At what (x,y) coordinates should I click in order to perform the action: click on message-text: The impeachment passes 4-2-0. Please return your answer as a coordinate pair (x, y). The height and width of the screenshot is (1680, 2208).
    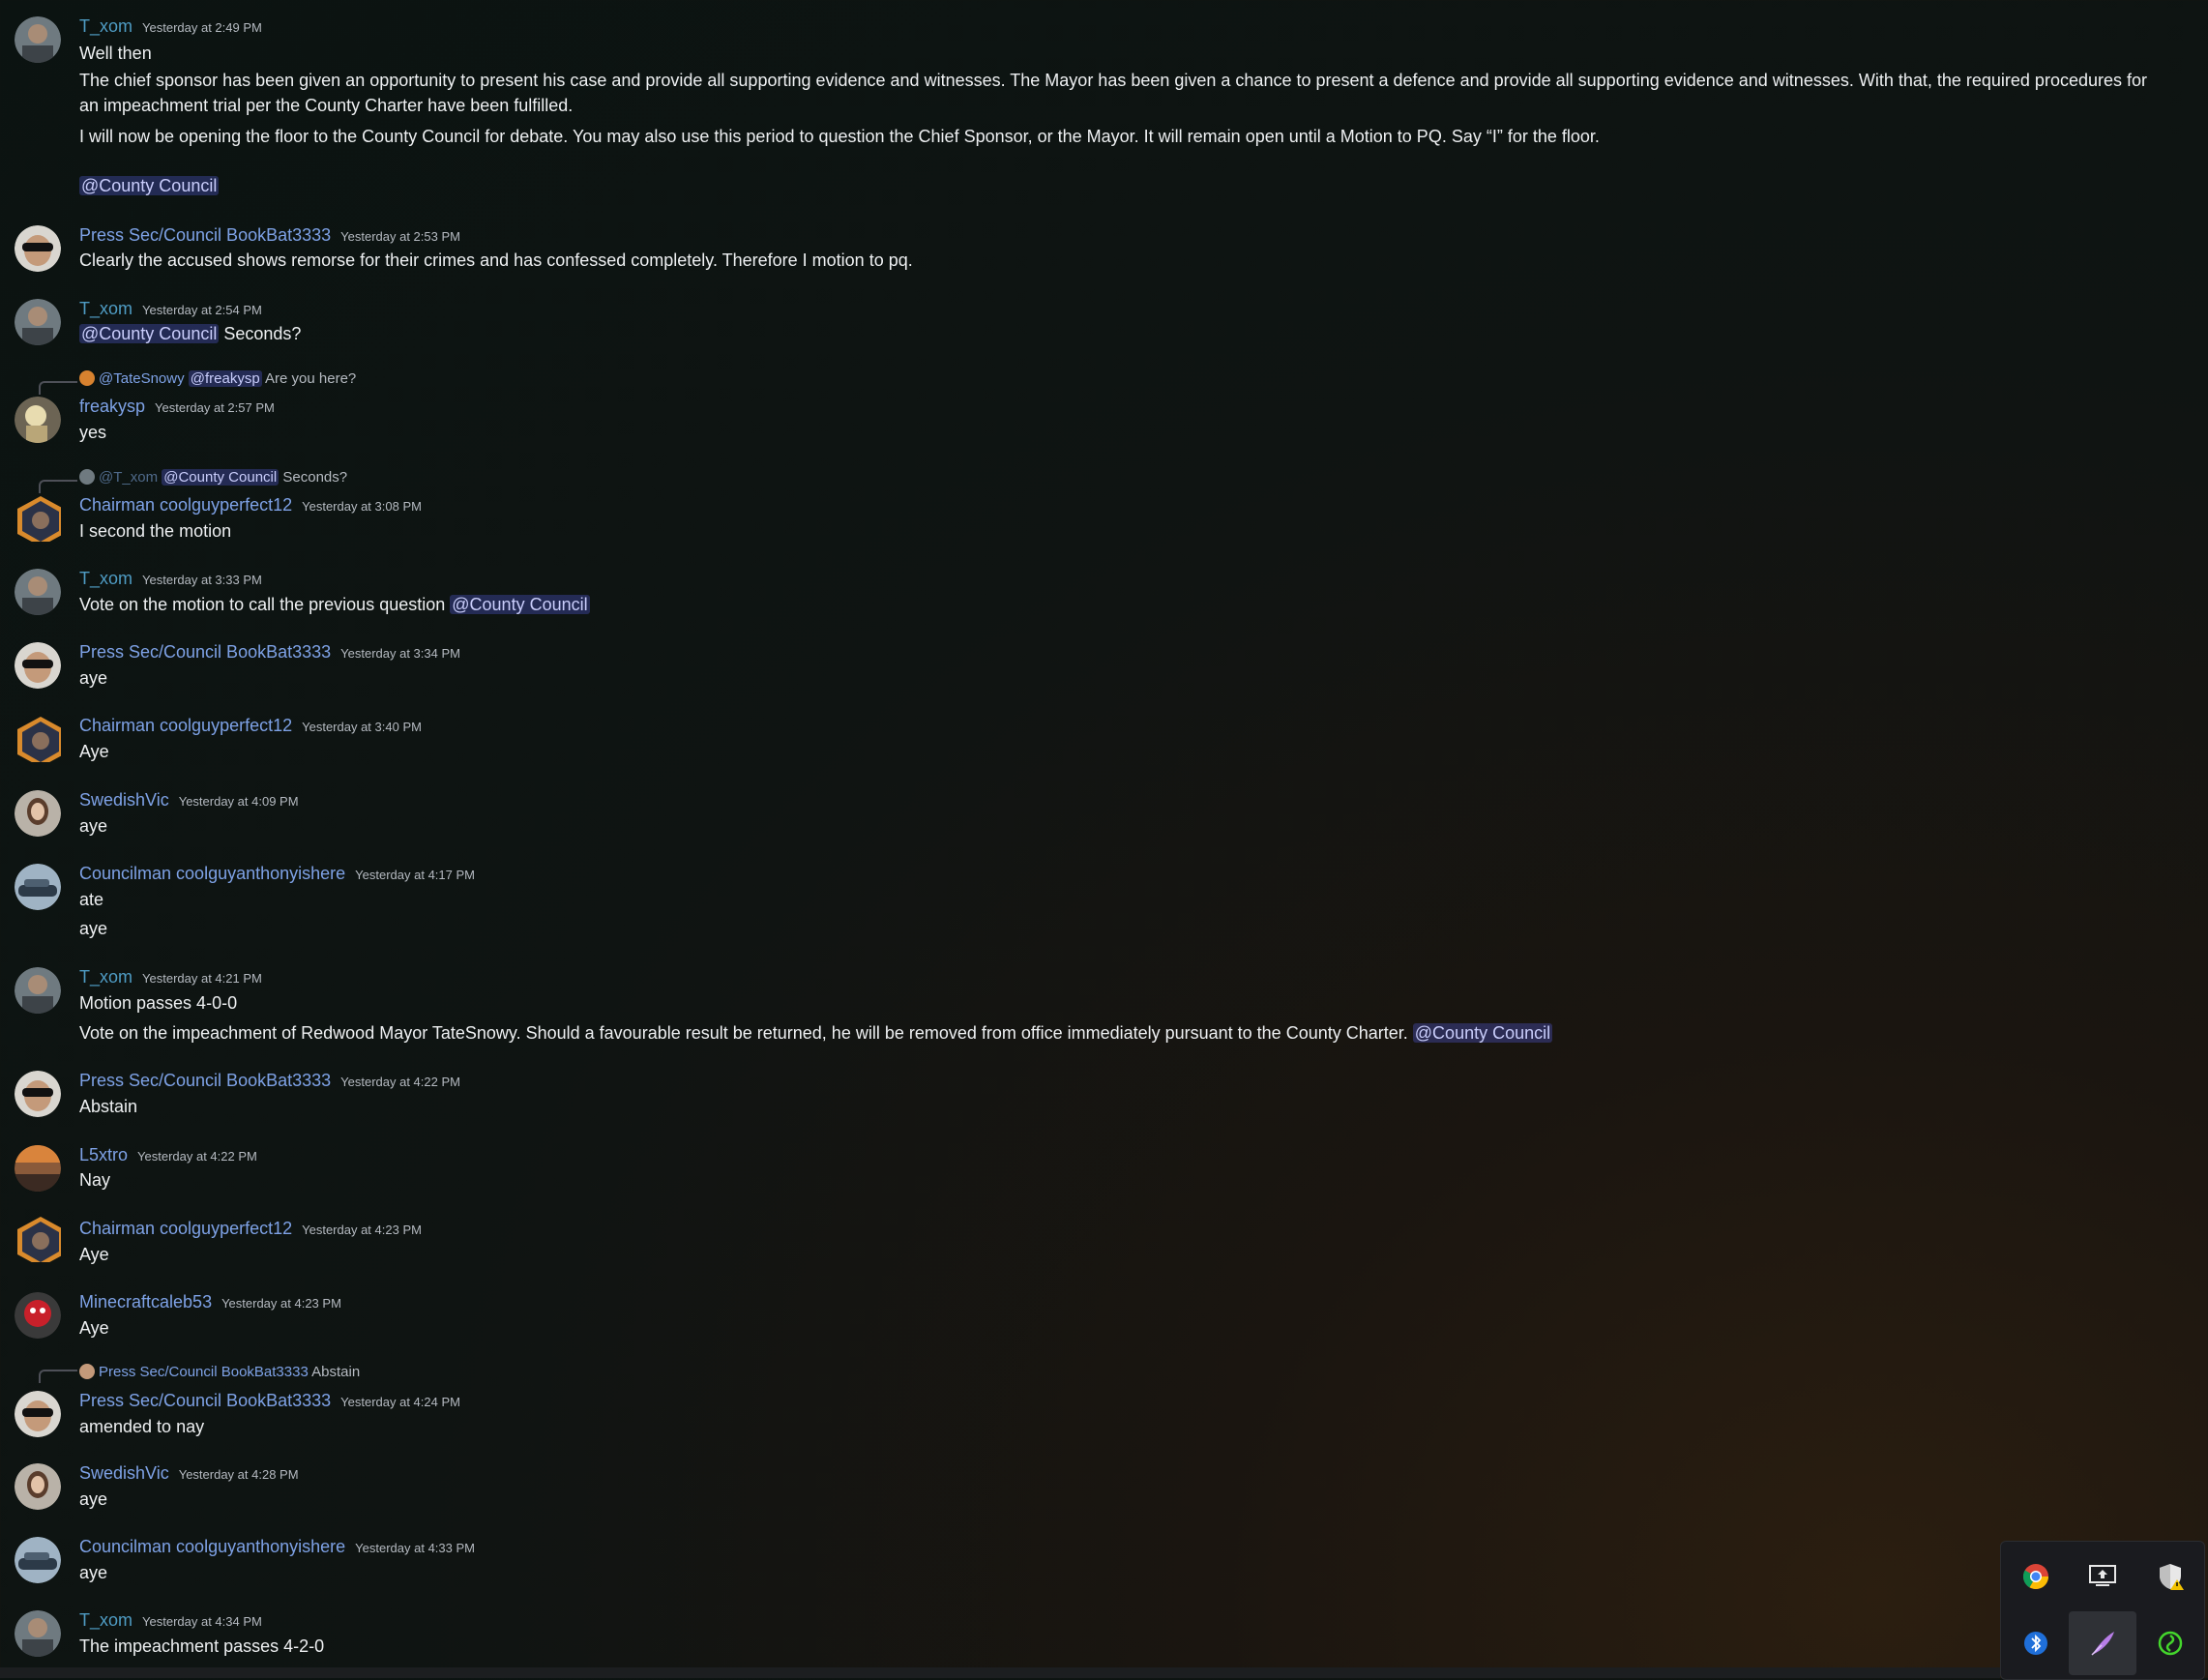
    Looking at the image, I should click on (202, 1646).